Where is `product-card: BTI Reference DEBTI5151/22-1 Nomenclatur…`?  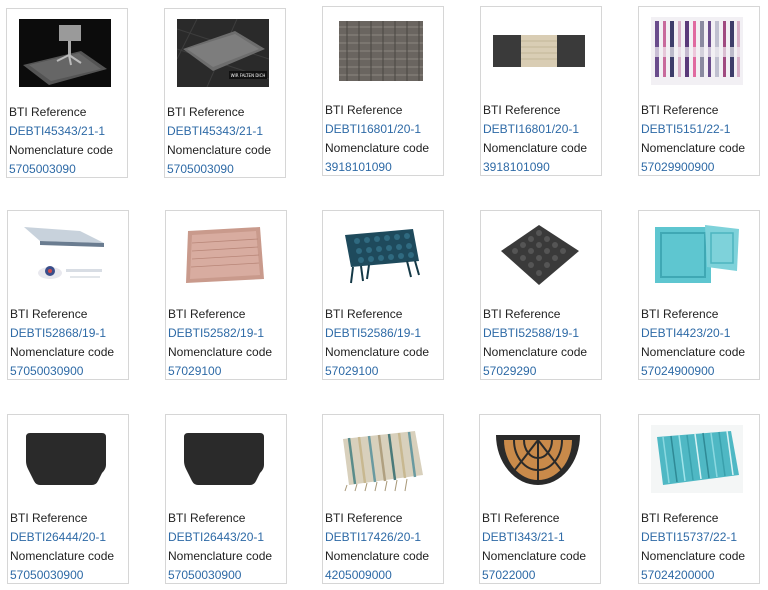
product-card: BTI Reference DEBTI5151/22-1 Nomenclatur… is located at coordinates (699, 91).